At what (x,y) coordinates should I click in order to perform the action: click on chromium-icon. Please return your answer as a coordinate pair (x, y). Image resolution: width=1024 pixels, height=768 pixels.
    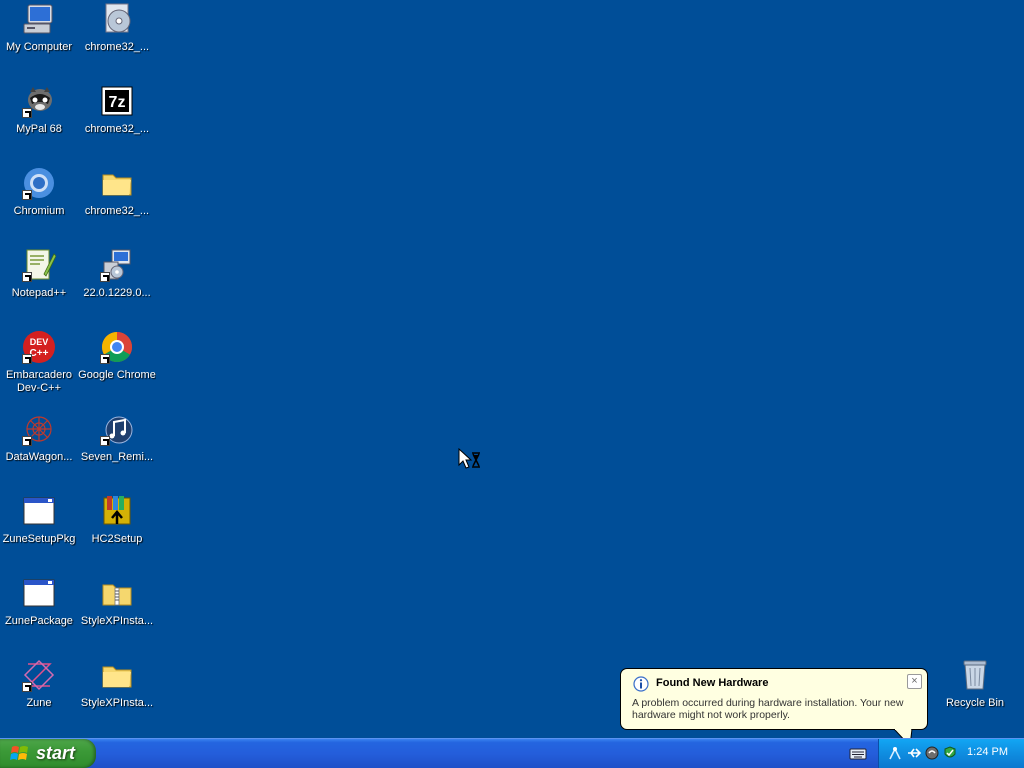
    Looking at the image, I should click on (39, 183).